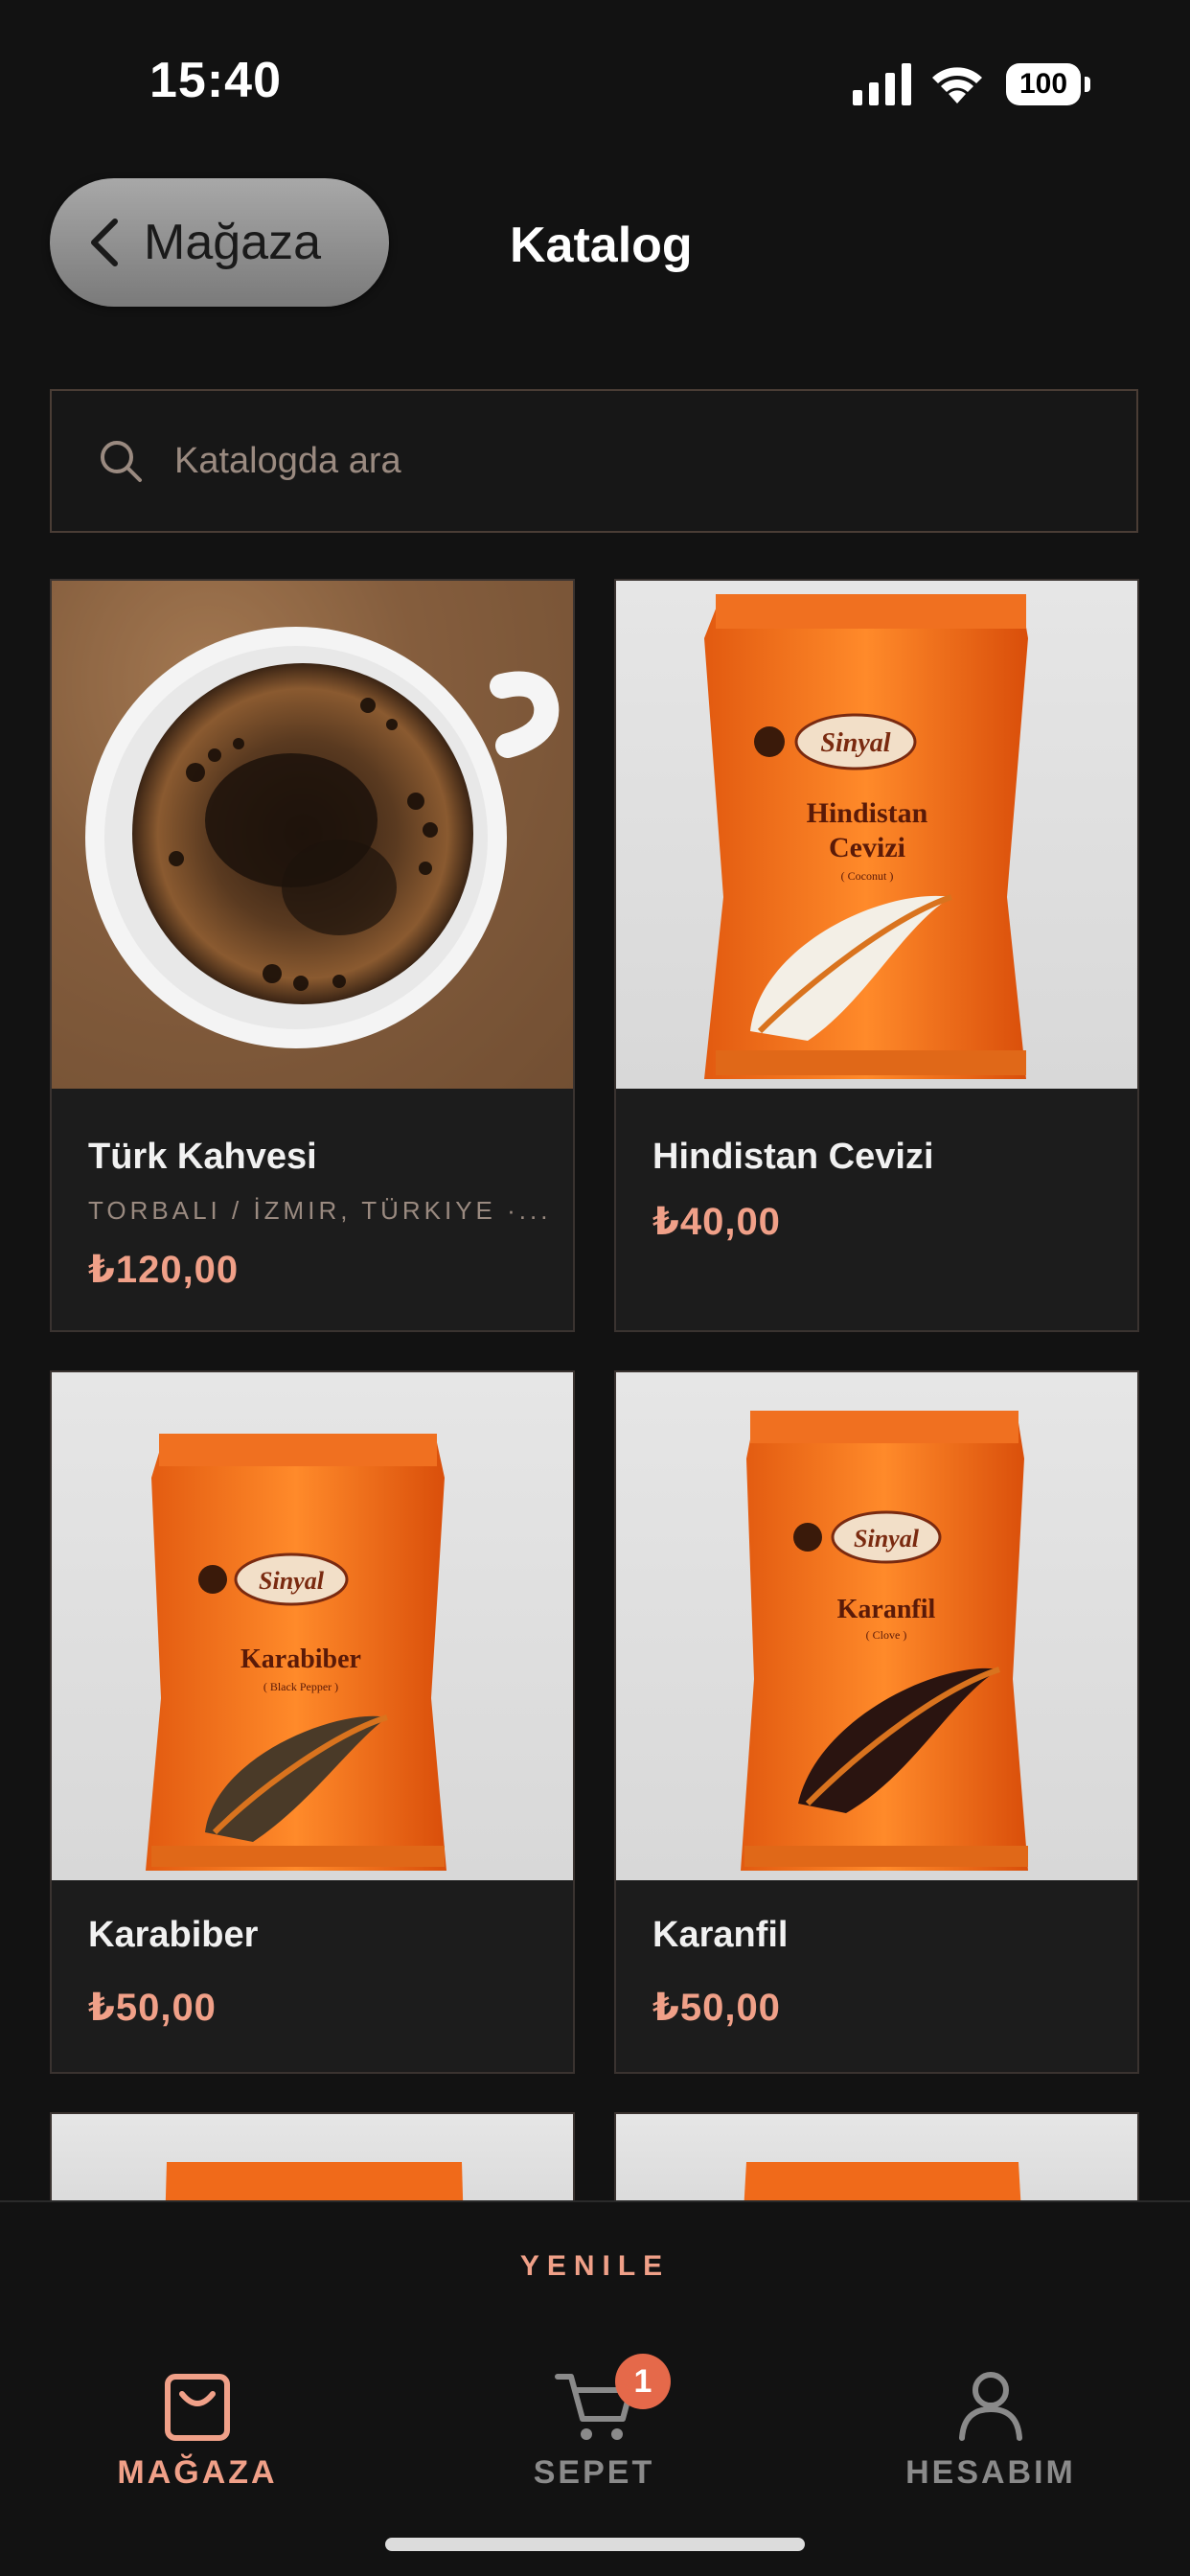 The image size is (1190, 2576). I want to click on tab-magaza: MAĞAZA, so click(198, 2421).